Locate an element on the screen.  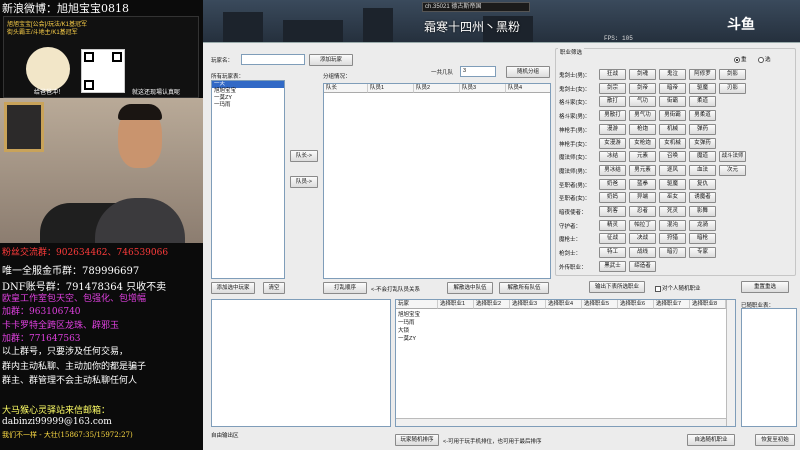
group-column-header: 队员3 is located at coordinates (483, 88).